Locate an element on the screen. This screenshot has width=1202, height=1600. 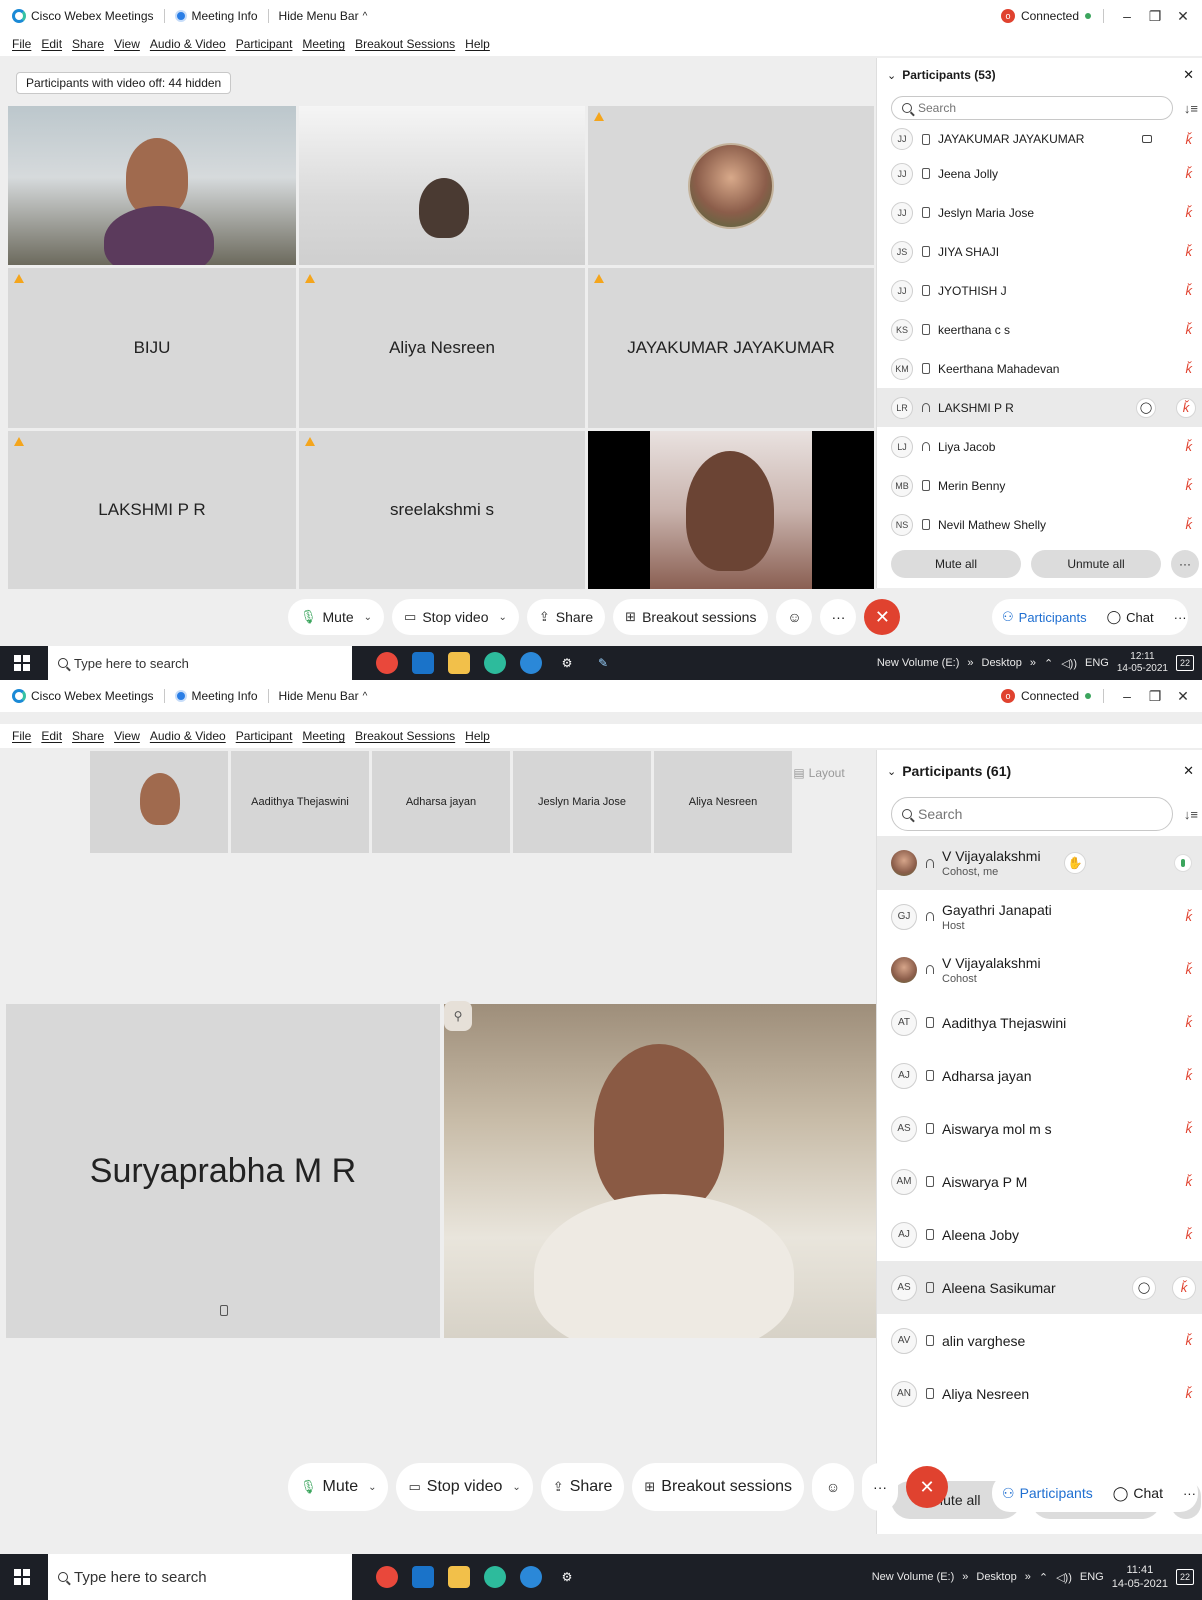
participant-row: AJ Aleena Joby ǩ is located at coordinates (1039, 1234).